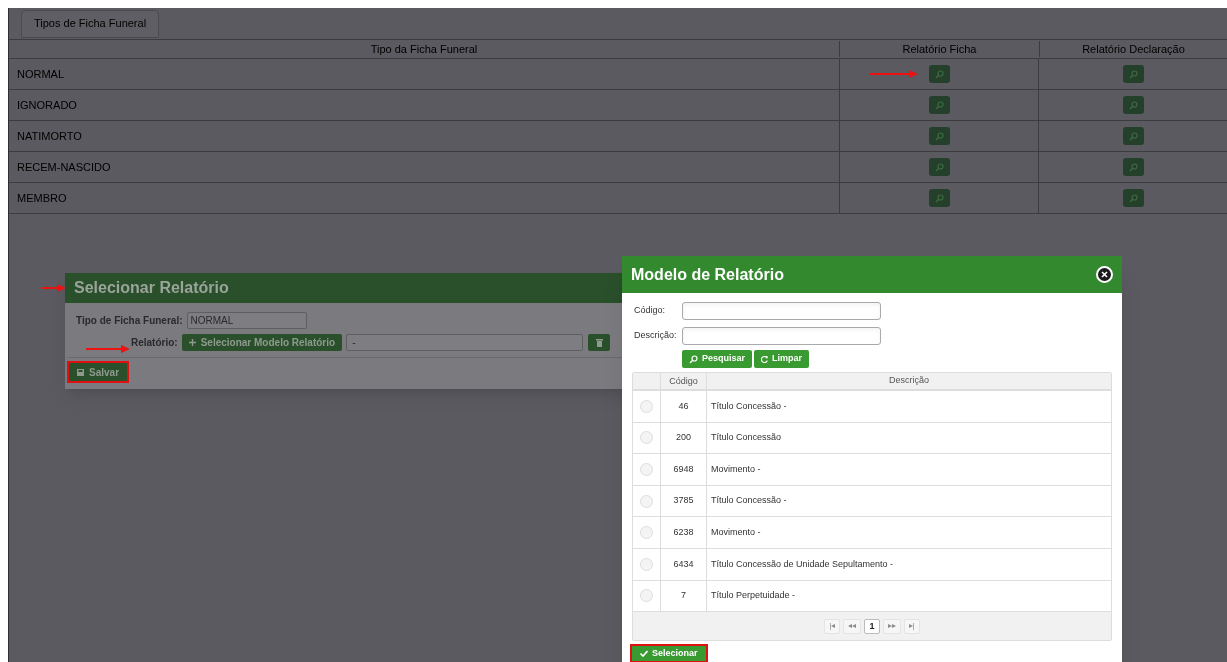 This screenshot has height=662, width=1227. I want to click on column-header: Código, so click(684, 381).